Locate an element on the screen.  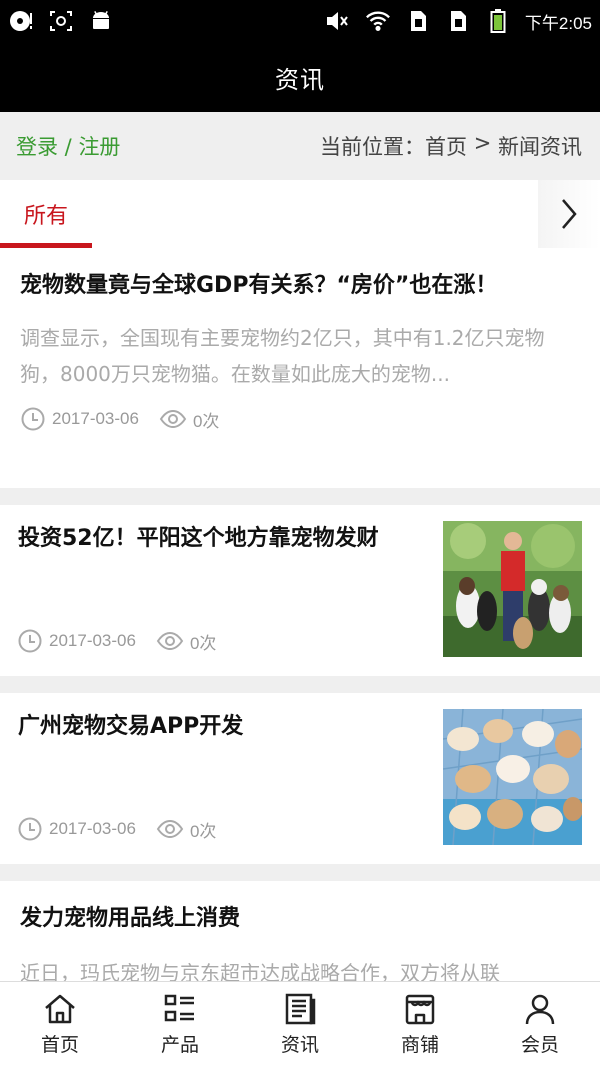
status-time: 下午2:05 is located at coordinates (558, 23).